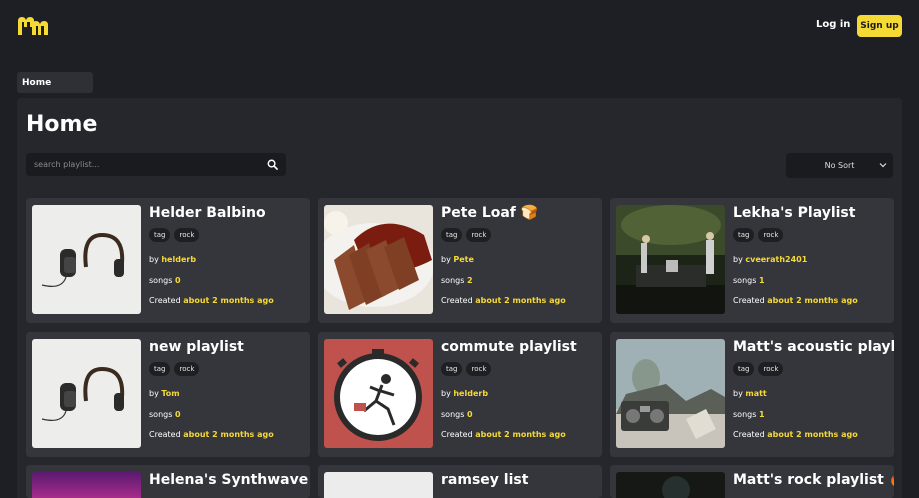 The image size is (919, 498). I want to click on signup-button: Sign up, so click(879, 26).